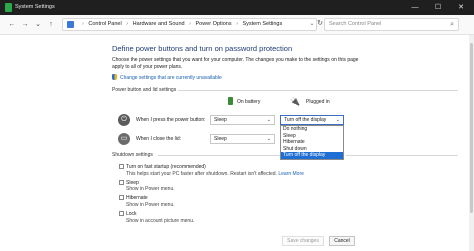 The width and height of the screenshot is (474, 251). What do you see at coordinates (461, 7) in the screenshot?
I see `close-button: ✕` at bounding box center [461, 7].